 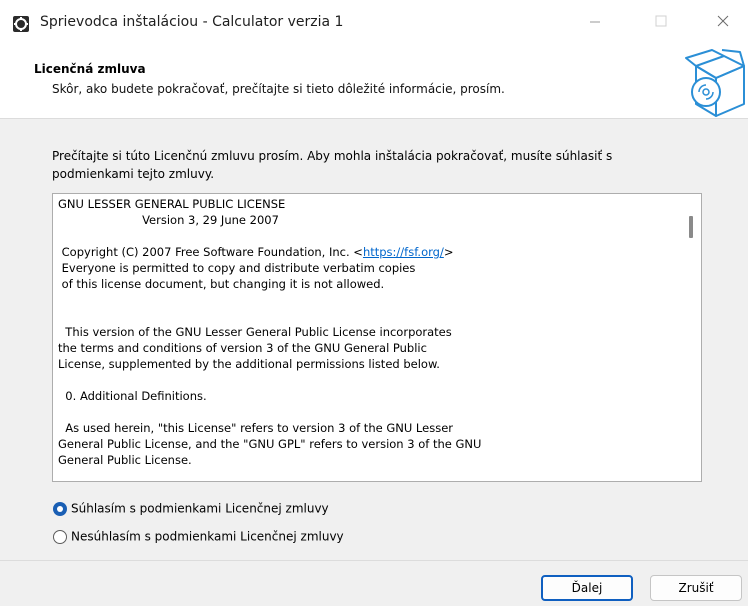 What do you see at coordinates (691, 227) in the screenshot?
I see `scrollbar-thumb` at bounding box center [691, 227].